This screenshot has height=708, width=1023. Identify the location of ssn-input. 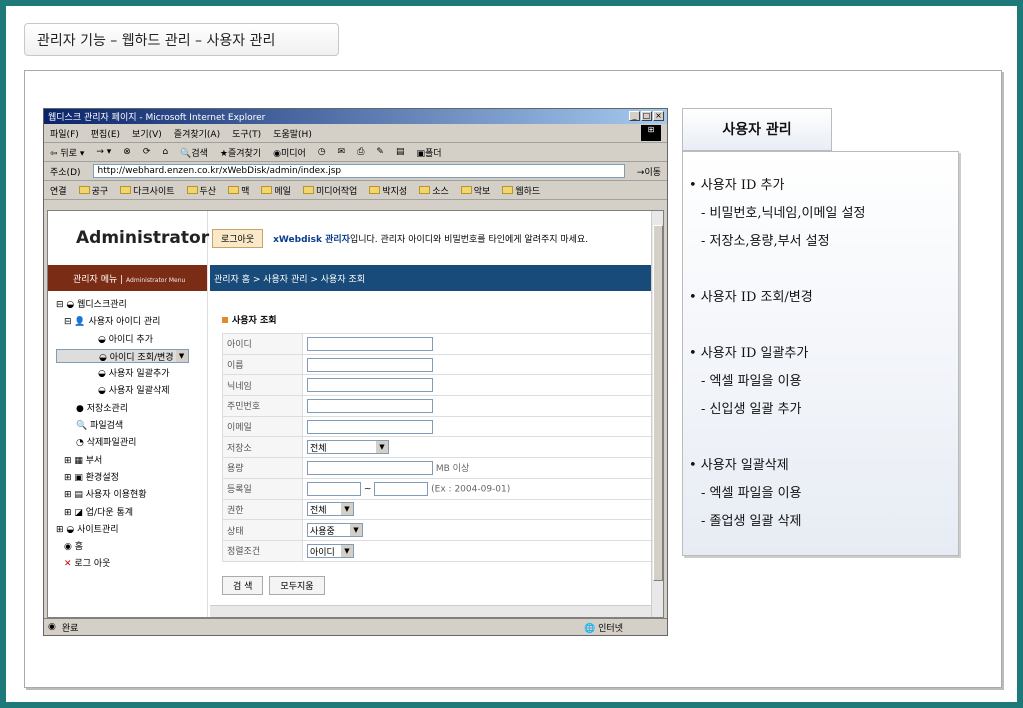
(370, 405).